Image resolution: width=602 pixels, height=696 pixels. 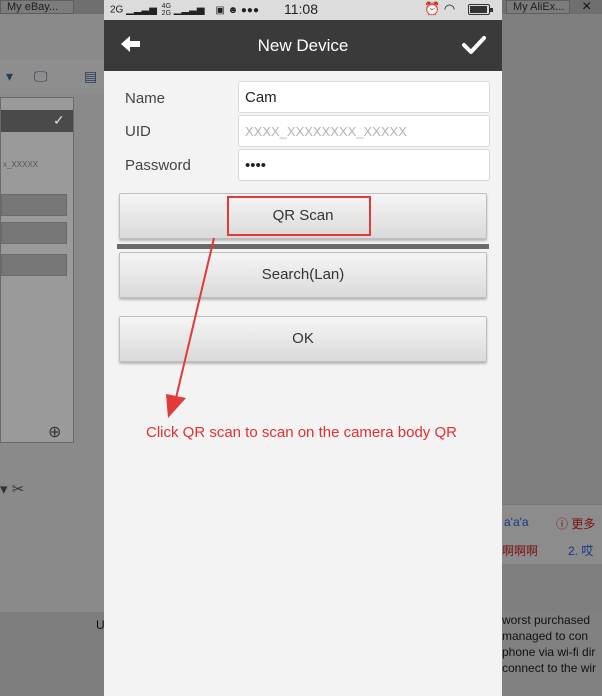 I want to click on qr-scan-button: QR Scan, so click(x=303, y=216).